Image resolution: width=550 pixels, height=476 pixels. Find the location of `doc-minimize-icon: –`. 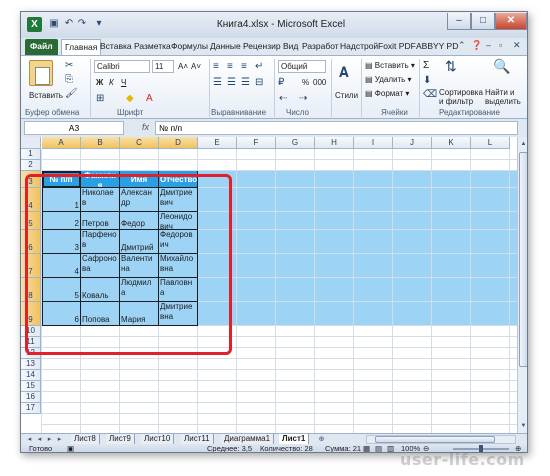

doc-minimize-icon: – is located at coordinates (488, 45).